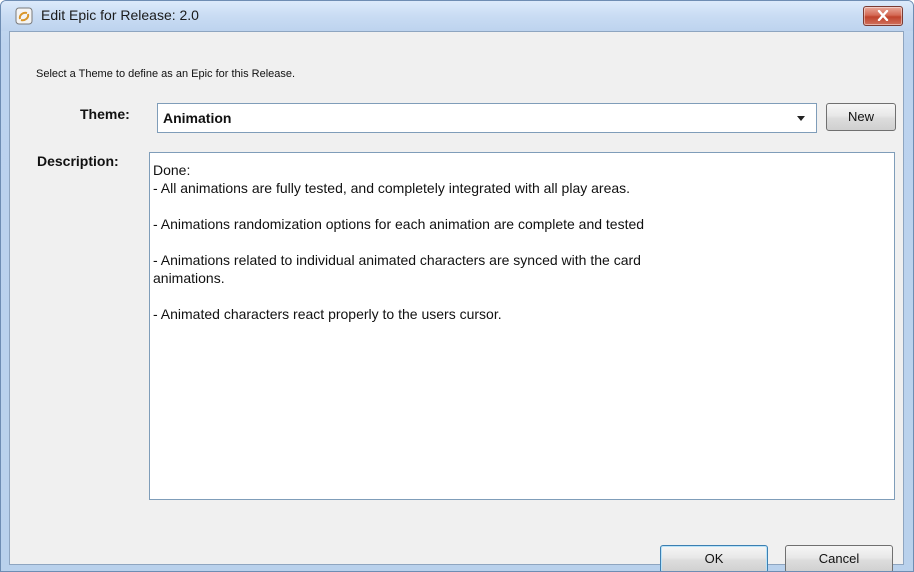 The height and width of the screenshot is (572, 914). What do you see at coordinates (78, 161) in the screenshot?
I see `description-label: Description:` at bounding box center [78, 161].